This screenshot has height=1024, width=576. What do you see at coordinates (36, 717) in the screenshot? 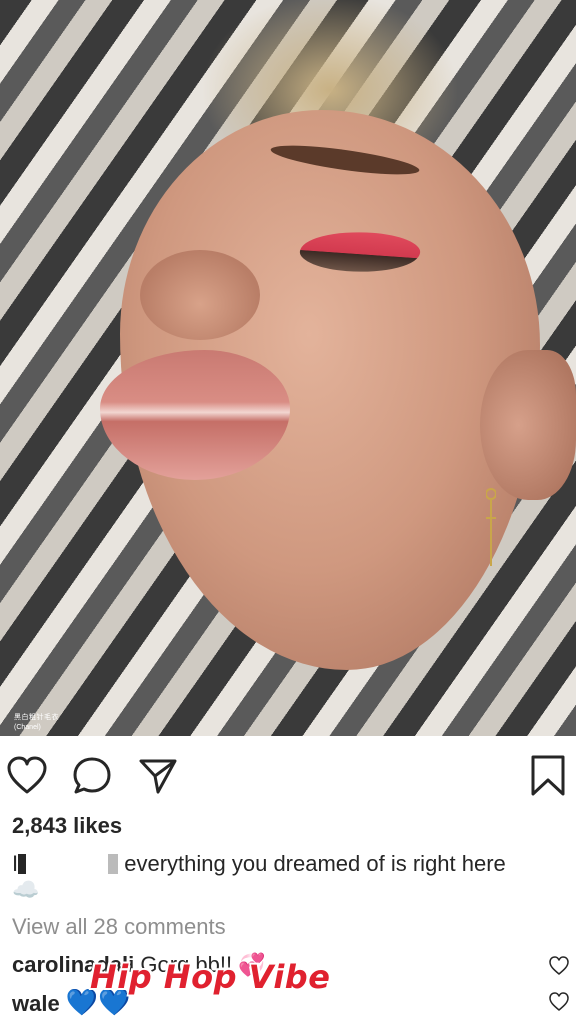
I see `photo-caption-chinese: 黑白粗针毛衣` at bounding box center [36, 717].